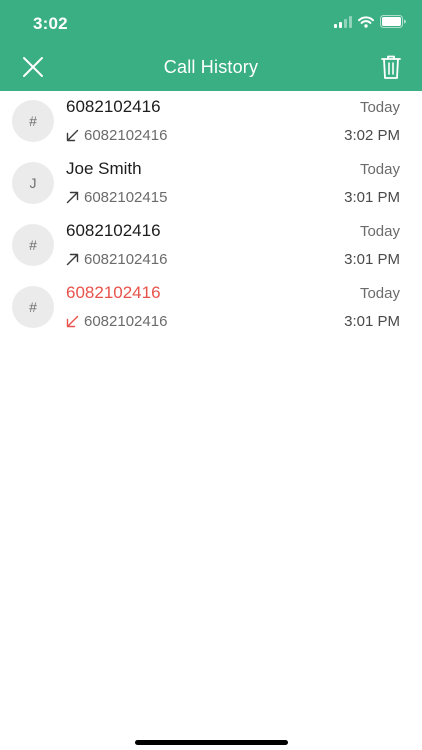 Image resolution: width=422 pixels, height=750 pixels. I want to click on delete-history-button, so click(391, 67).